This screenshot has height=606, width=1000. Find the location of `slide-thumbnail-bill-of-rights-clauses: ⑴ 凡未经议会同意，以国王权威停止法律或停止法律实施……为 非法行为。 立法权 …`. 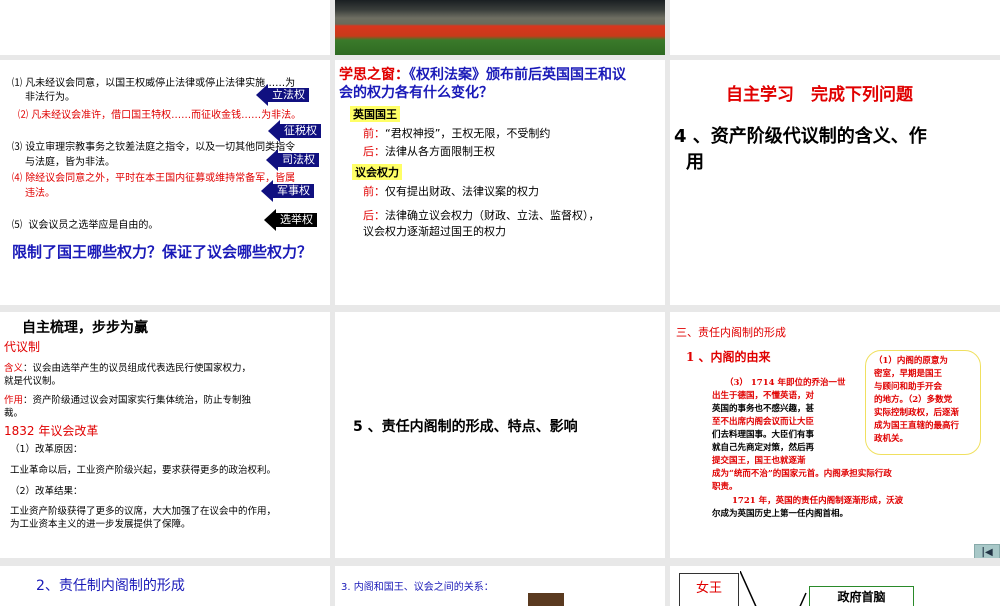

slide-thumbnail-bill-of-rights-clauses: ⑴ 凡未经议会同意，以国王权威停止法律或停止法律实施……为 非法行为。 立法权 … is located at coordinates (165, 182).